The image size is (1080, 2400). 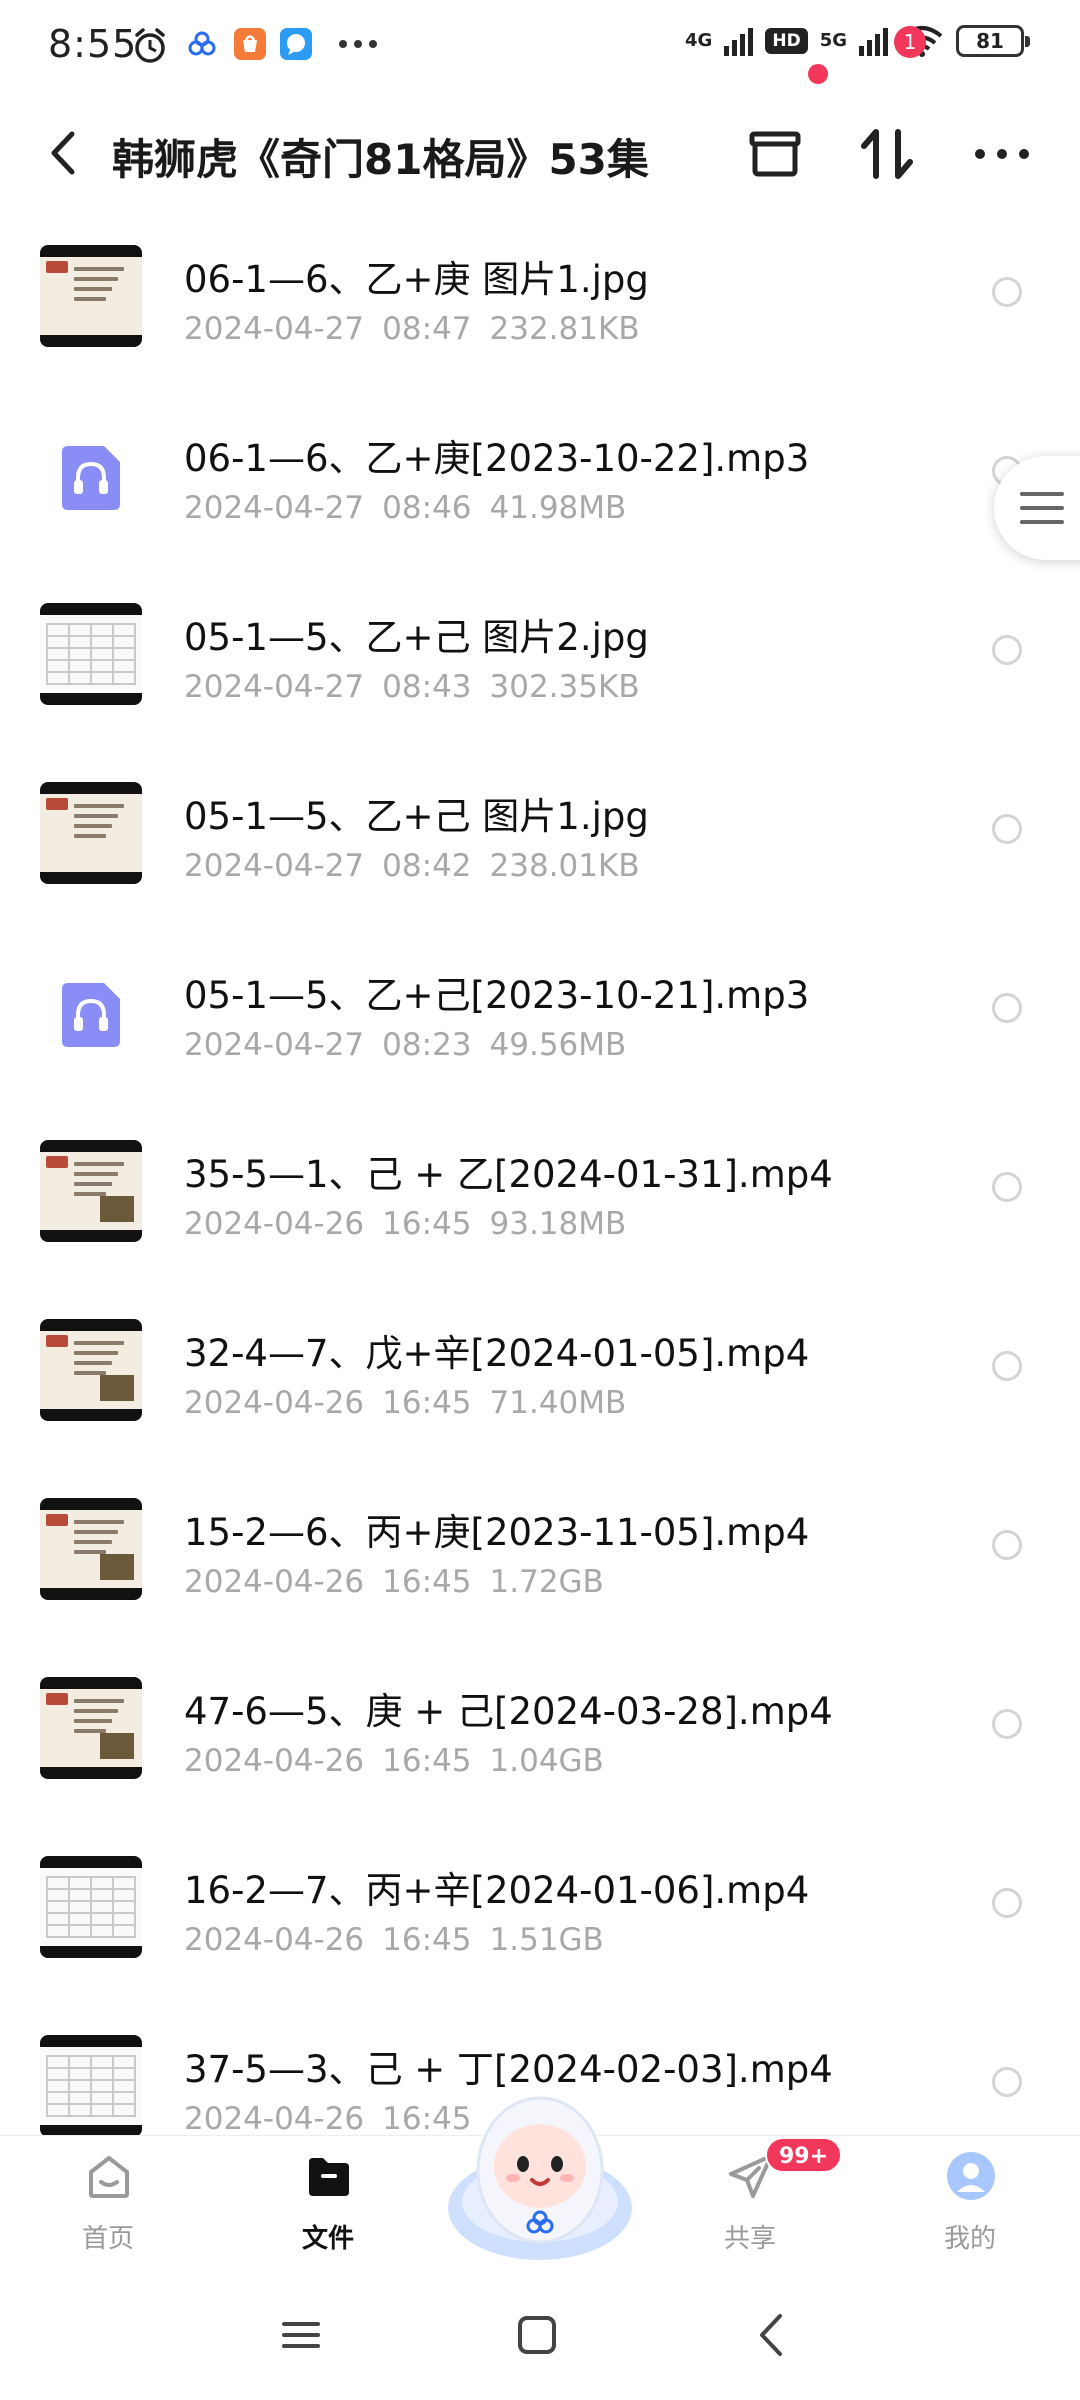 I want to click on archive-icon, so click(x=776, y=154).